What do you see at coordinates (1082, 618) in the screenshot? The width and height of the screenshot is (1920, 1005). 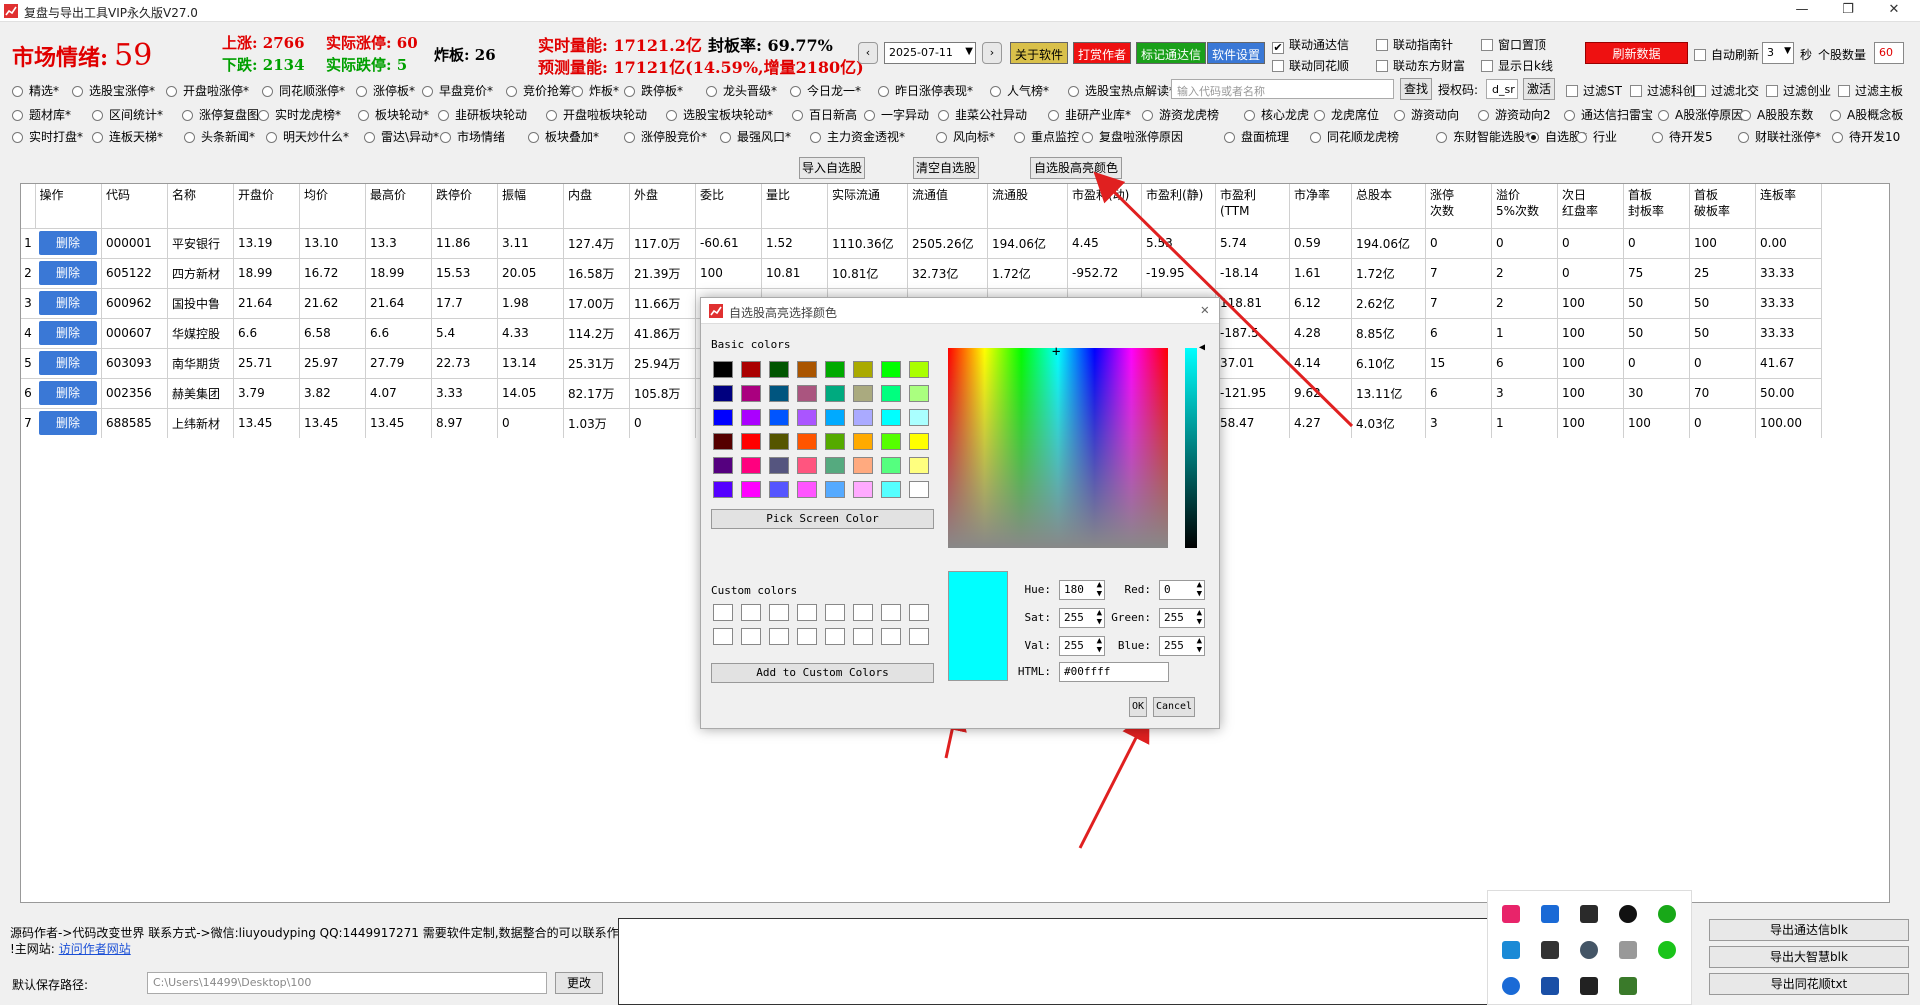 I see `sat-spinbox: 255 ▲ ▼` at bounding box center [1082, 618].